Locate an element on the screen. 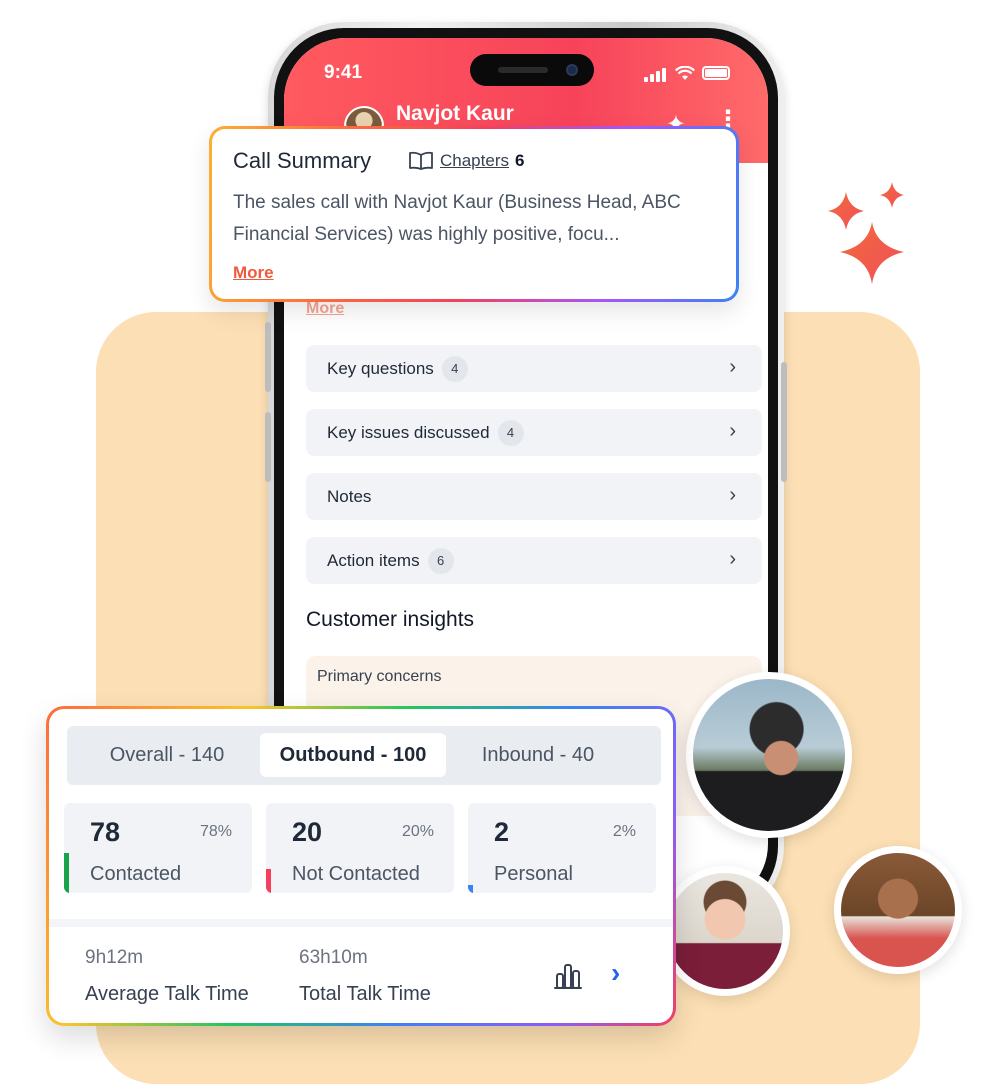 The height and width of the screenshot is (1084, 982). stat-percent: 20% is located at coordinates (417, 831).